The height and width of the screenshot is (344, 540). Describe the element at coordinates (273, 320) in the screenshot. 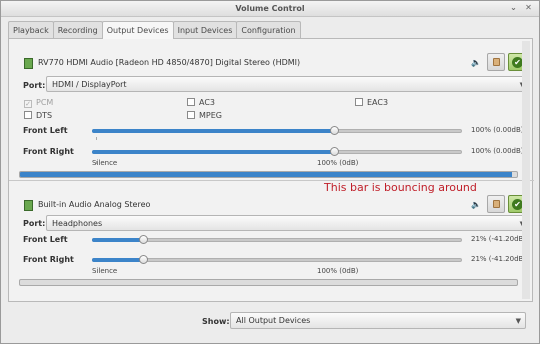

I see `show-value: All Output Devices` at that location.